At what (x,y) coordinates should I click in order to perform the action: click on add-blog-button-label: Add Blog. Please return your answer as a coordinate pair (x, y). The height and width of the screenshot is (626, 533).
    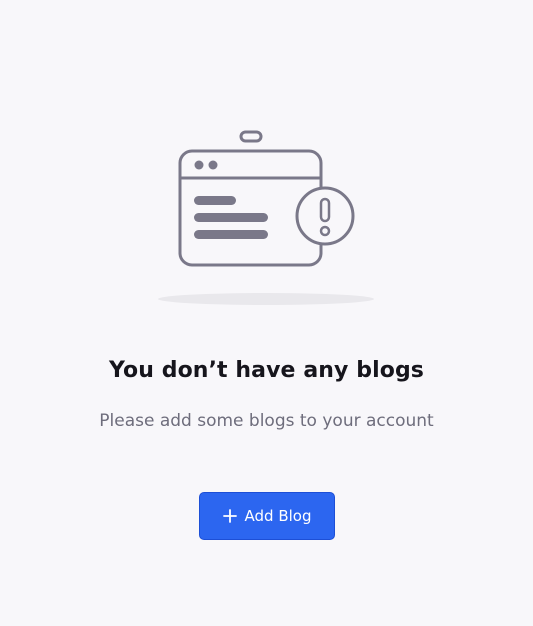
    Looking at the image, I should click on (278, 516).